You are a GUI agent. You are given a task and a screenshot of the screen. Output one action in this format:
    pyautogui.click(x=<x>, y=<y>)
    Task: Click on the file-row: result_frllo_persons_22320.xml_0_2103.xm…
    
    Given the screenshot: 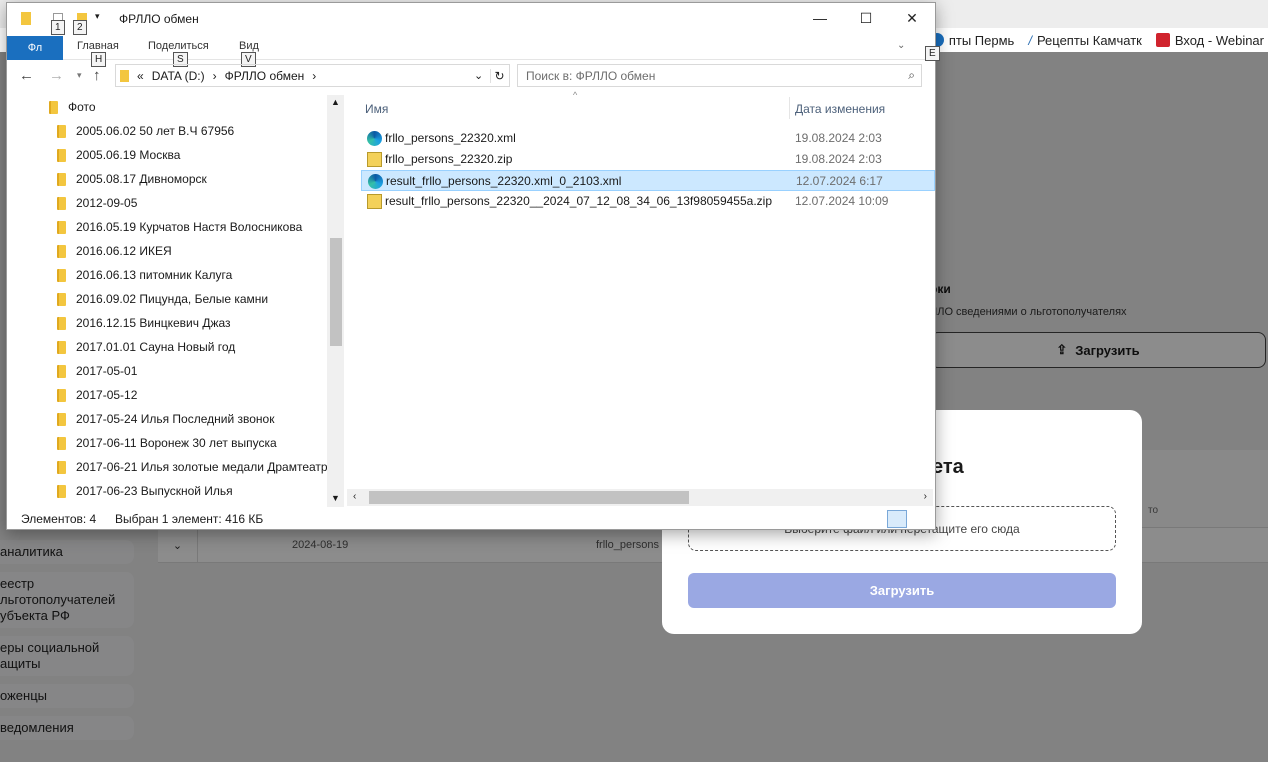 What is the action you would take?
    pyautogui.click(x=648, y=180)
    